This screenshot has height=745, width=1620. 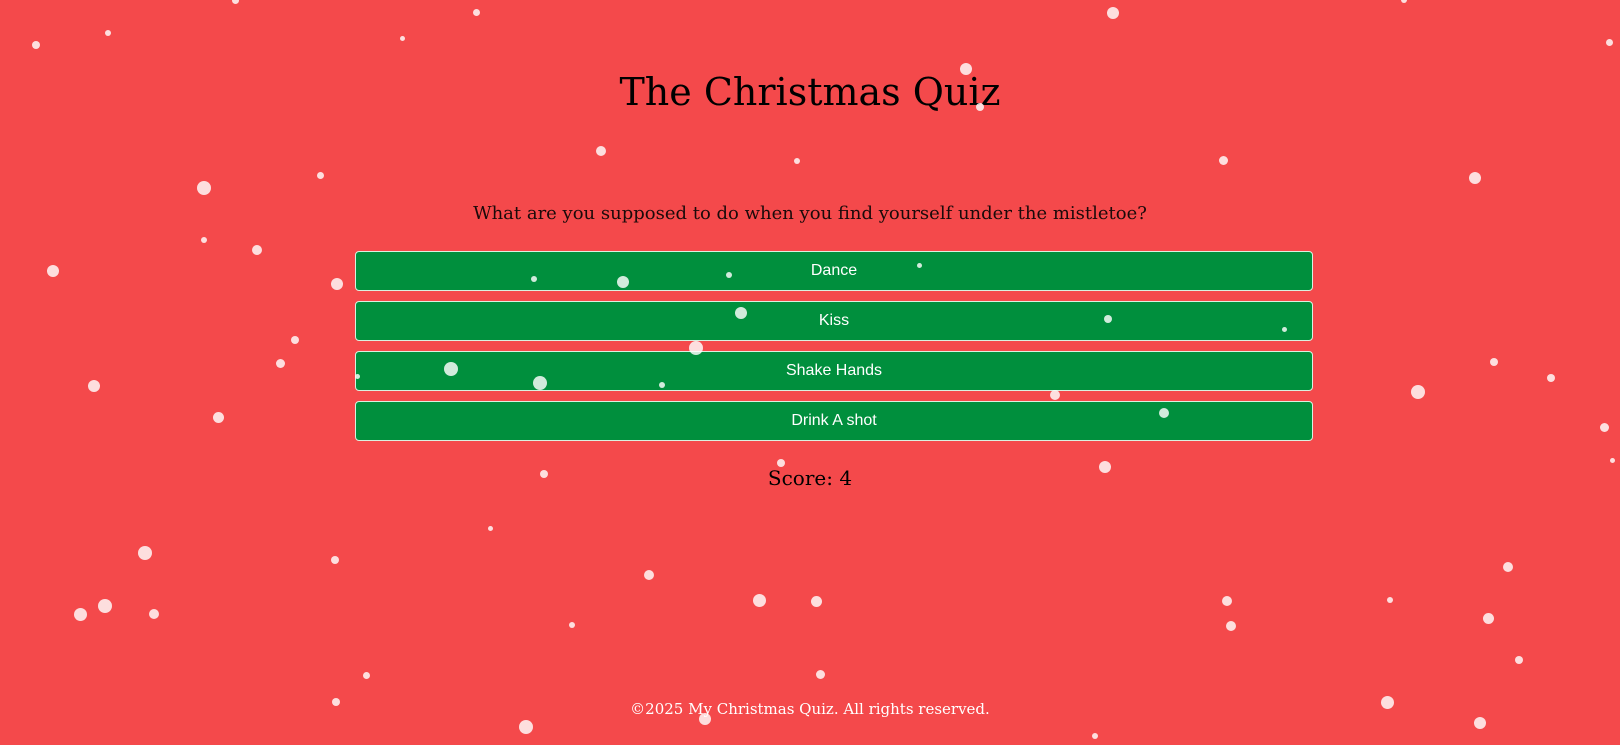 What do you see at coordinates (834, 371) in the screenshot?
I see `answer-button-shake-hands: Shake Hands` at bounding box center [834, 371].